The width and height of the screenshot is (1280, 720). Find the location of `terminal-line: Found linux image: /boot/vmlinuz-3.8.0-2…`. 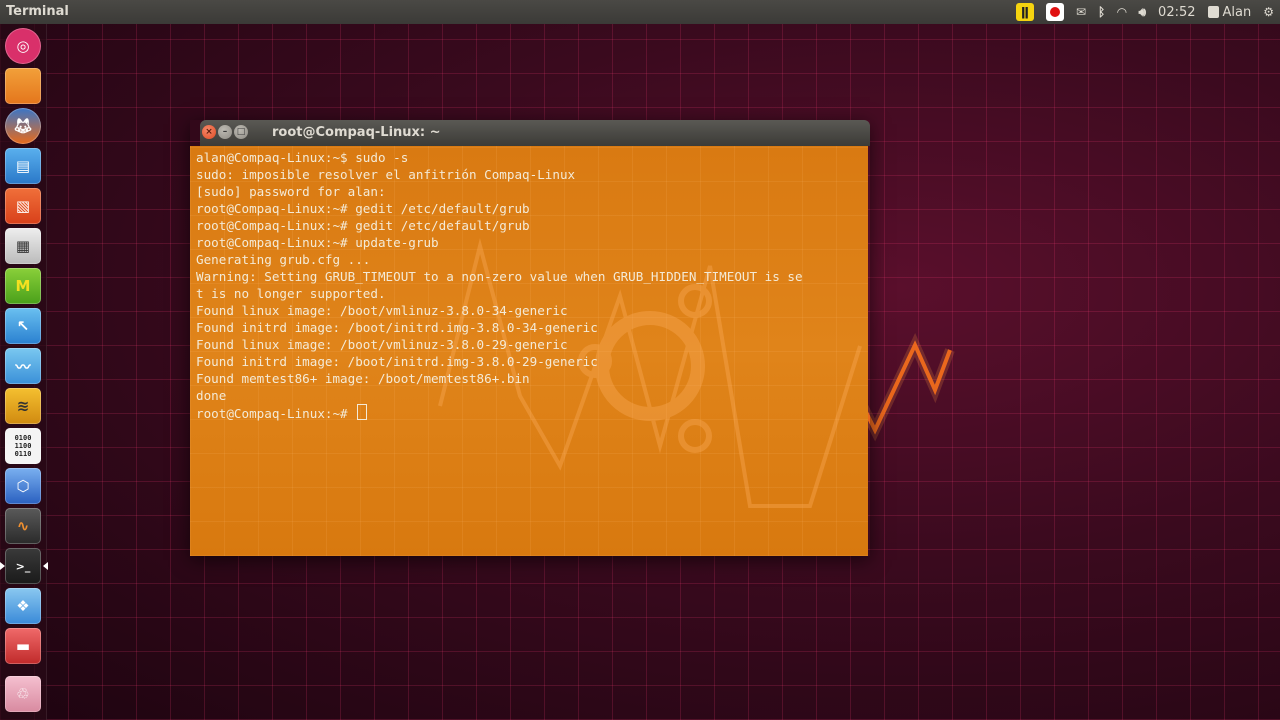

terminal-line: Found linux image: /boot/vmlinuz-3.8.0-2… is located at coordinates (382, 344).